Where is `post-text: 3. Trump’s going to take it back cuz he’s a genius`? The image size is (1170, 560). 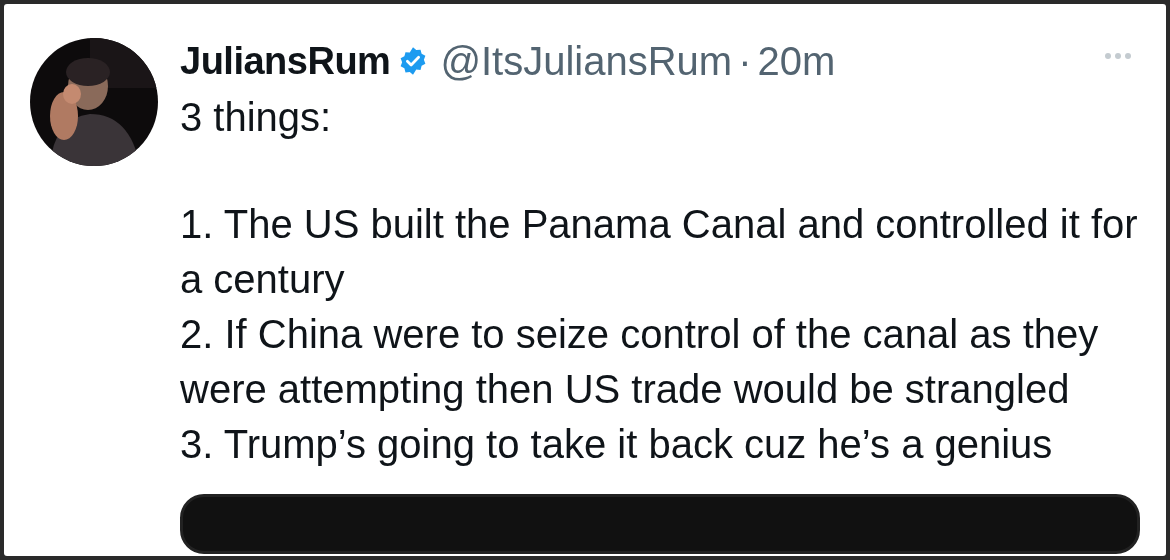
post-text: 3. Trump’s going to take it back cuz he’s a genius is located at coordinates (617, 444).